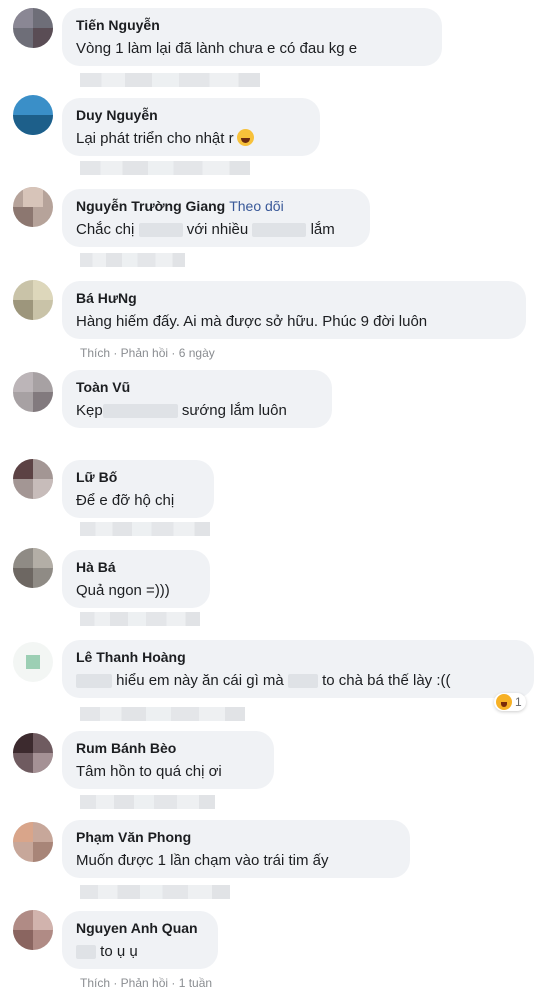 The height and width of the screenshot is (1000, 534). I want to click on laughing-emoji-icon, so click(245, 137).